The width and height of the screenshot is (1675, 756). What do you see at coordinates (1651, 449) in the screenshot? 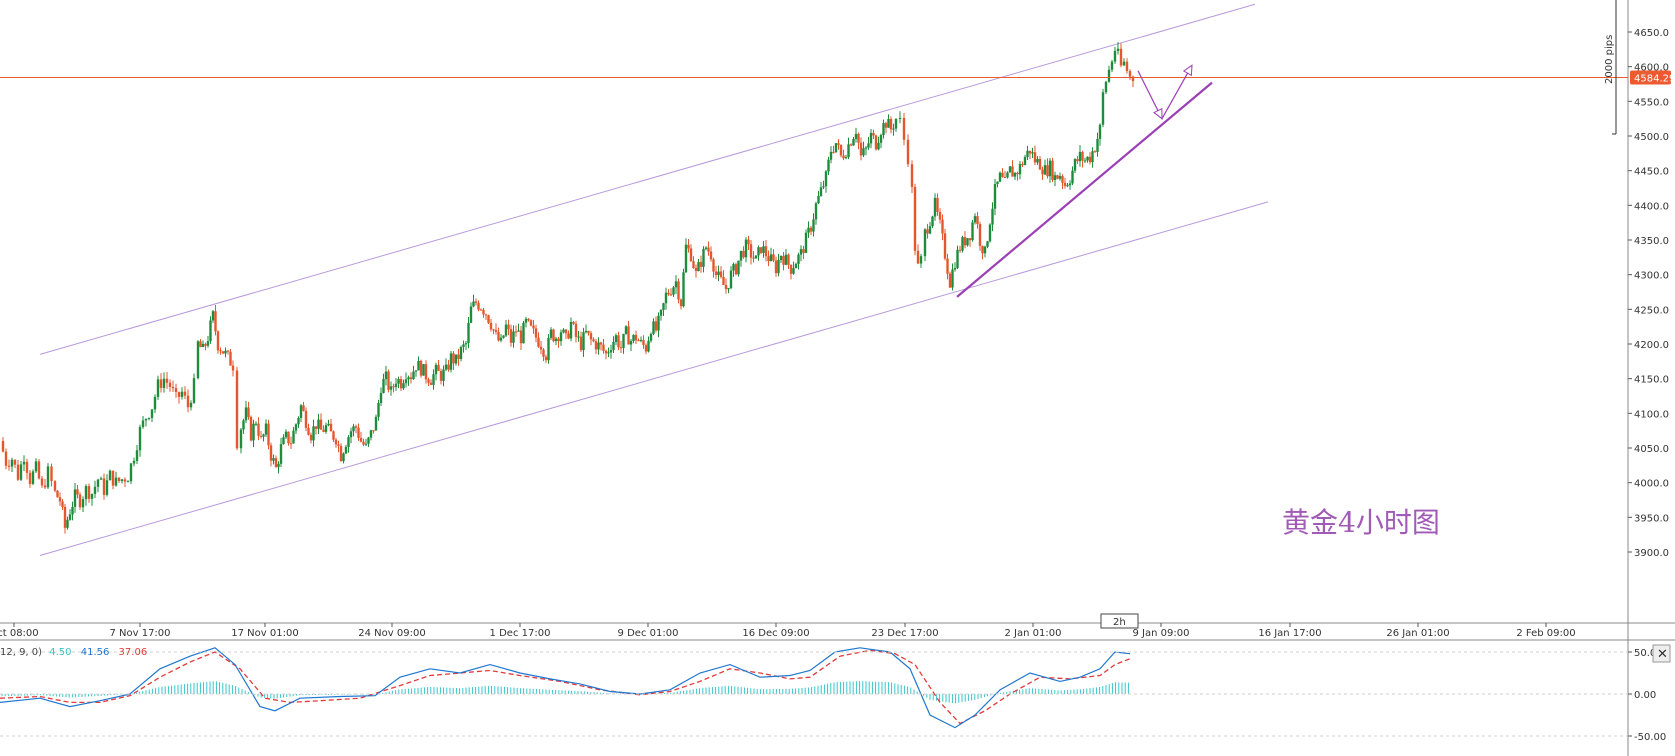
I see `price-tick-label: 4050.0` at bounding box center [1651, 449].